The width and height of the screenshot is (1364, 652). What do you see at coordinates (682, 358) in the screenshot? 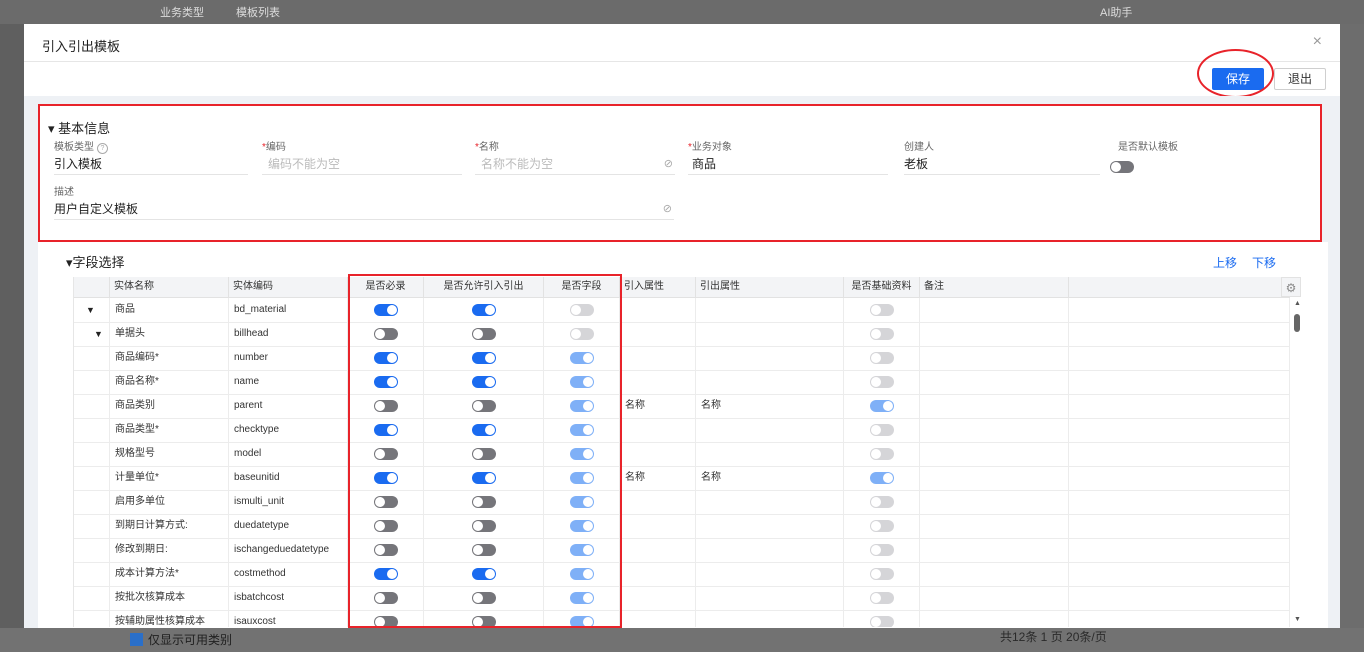
I see `table-row: 商品编码* number` at bounding box center [682, 358].